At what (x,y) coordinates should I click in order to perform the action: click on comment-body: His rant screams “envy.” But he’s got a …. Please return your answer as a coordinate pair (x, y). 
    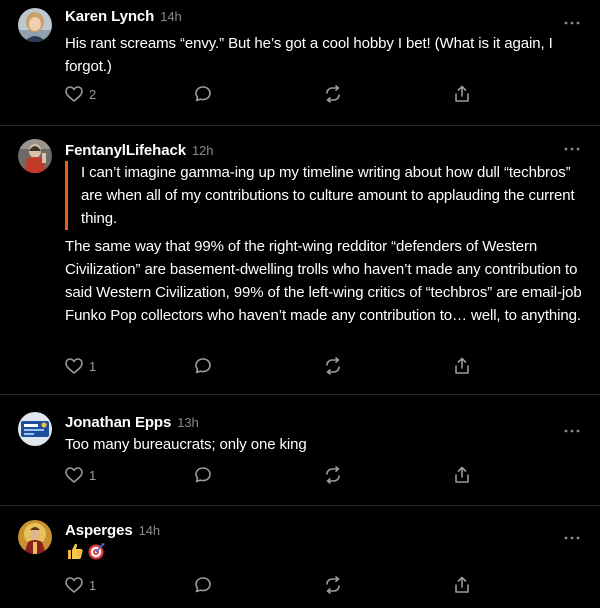
    Looking at the image, I should click on (309, 55).